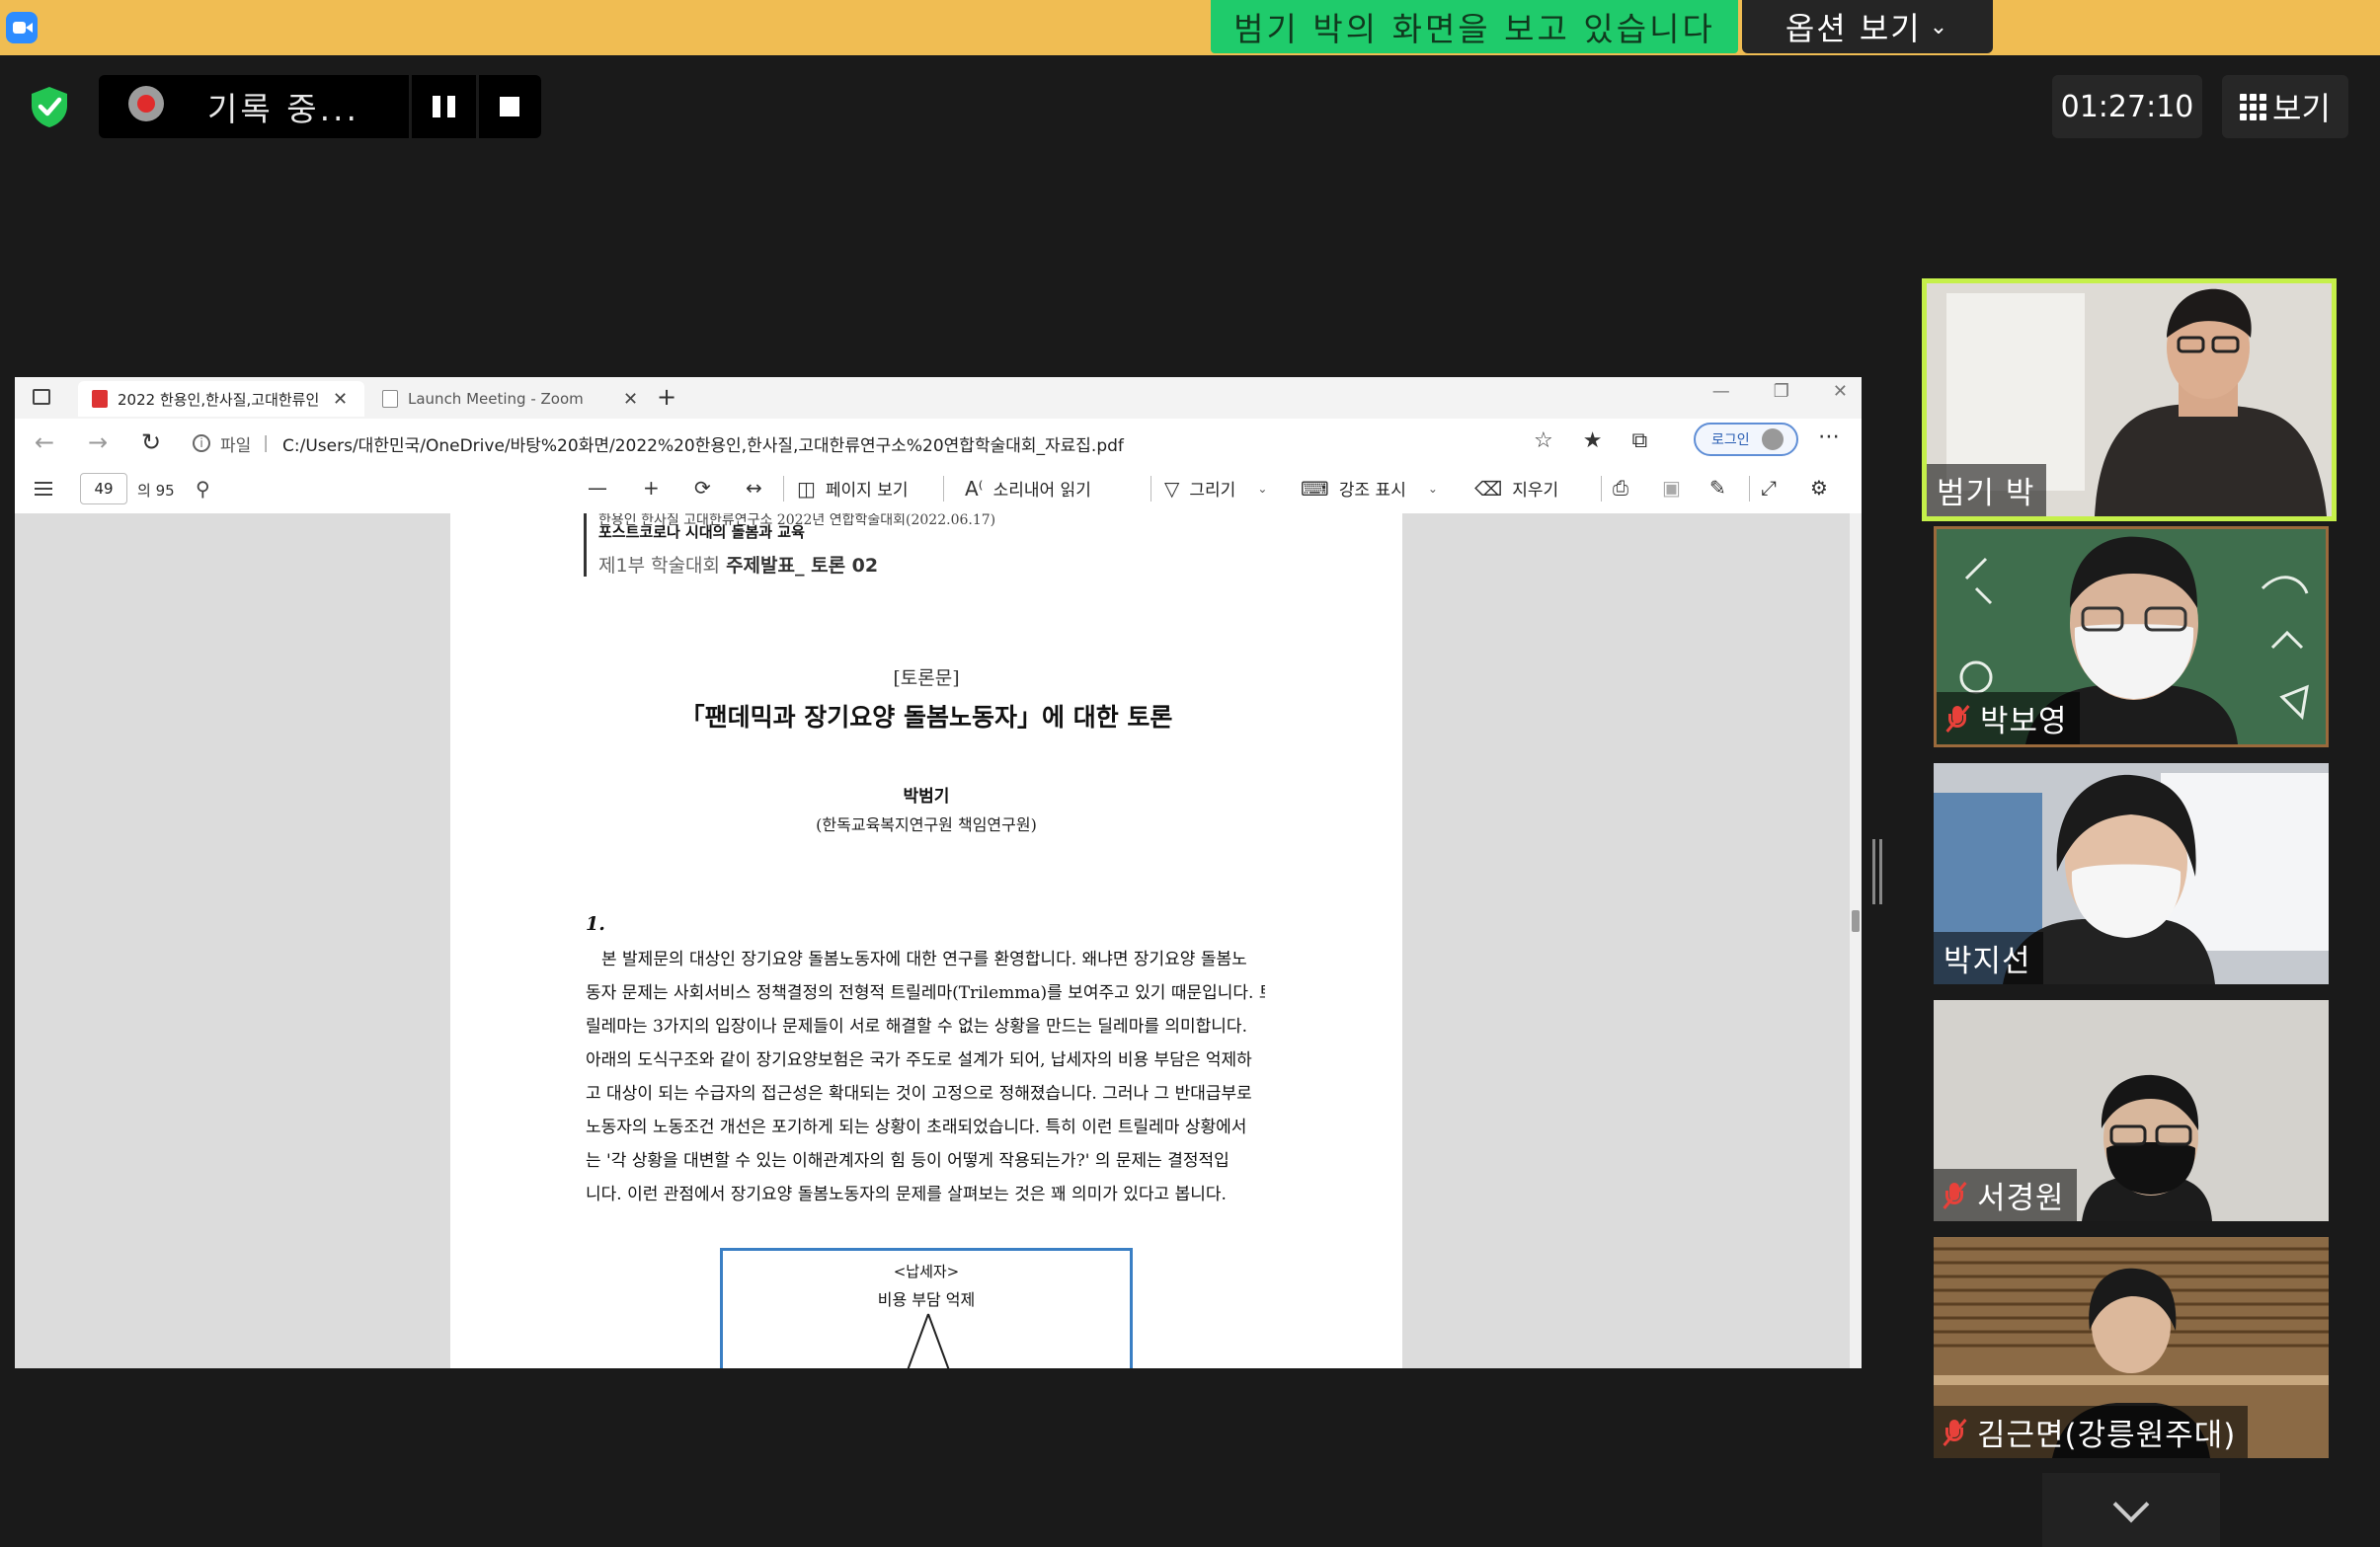  What do you see at coordinates (201, 443) in the screenshot?
I see `info-icon: i` at bounding box center [201, 443].